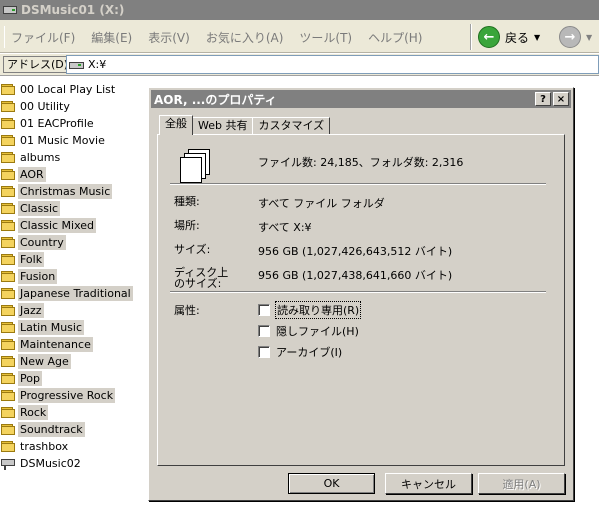 The width and height of the screenshot is (599, 511). What do you see at coordinates (570, 37) in the screenshot?
I see `forward-arrow-icon: →` at bounding box center [570, 37].